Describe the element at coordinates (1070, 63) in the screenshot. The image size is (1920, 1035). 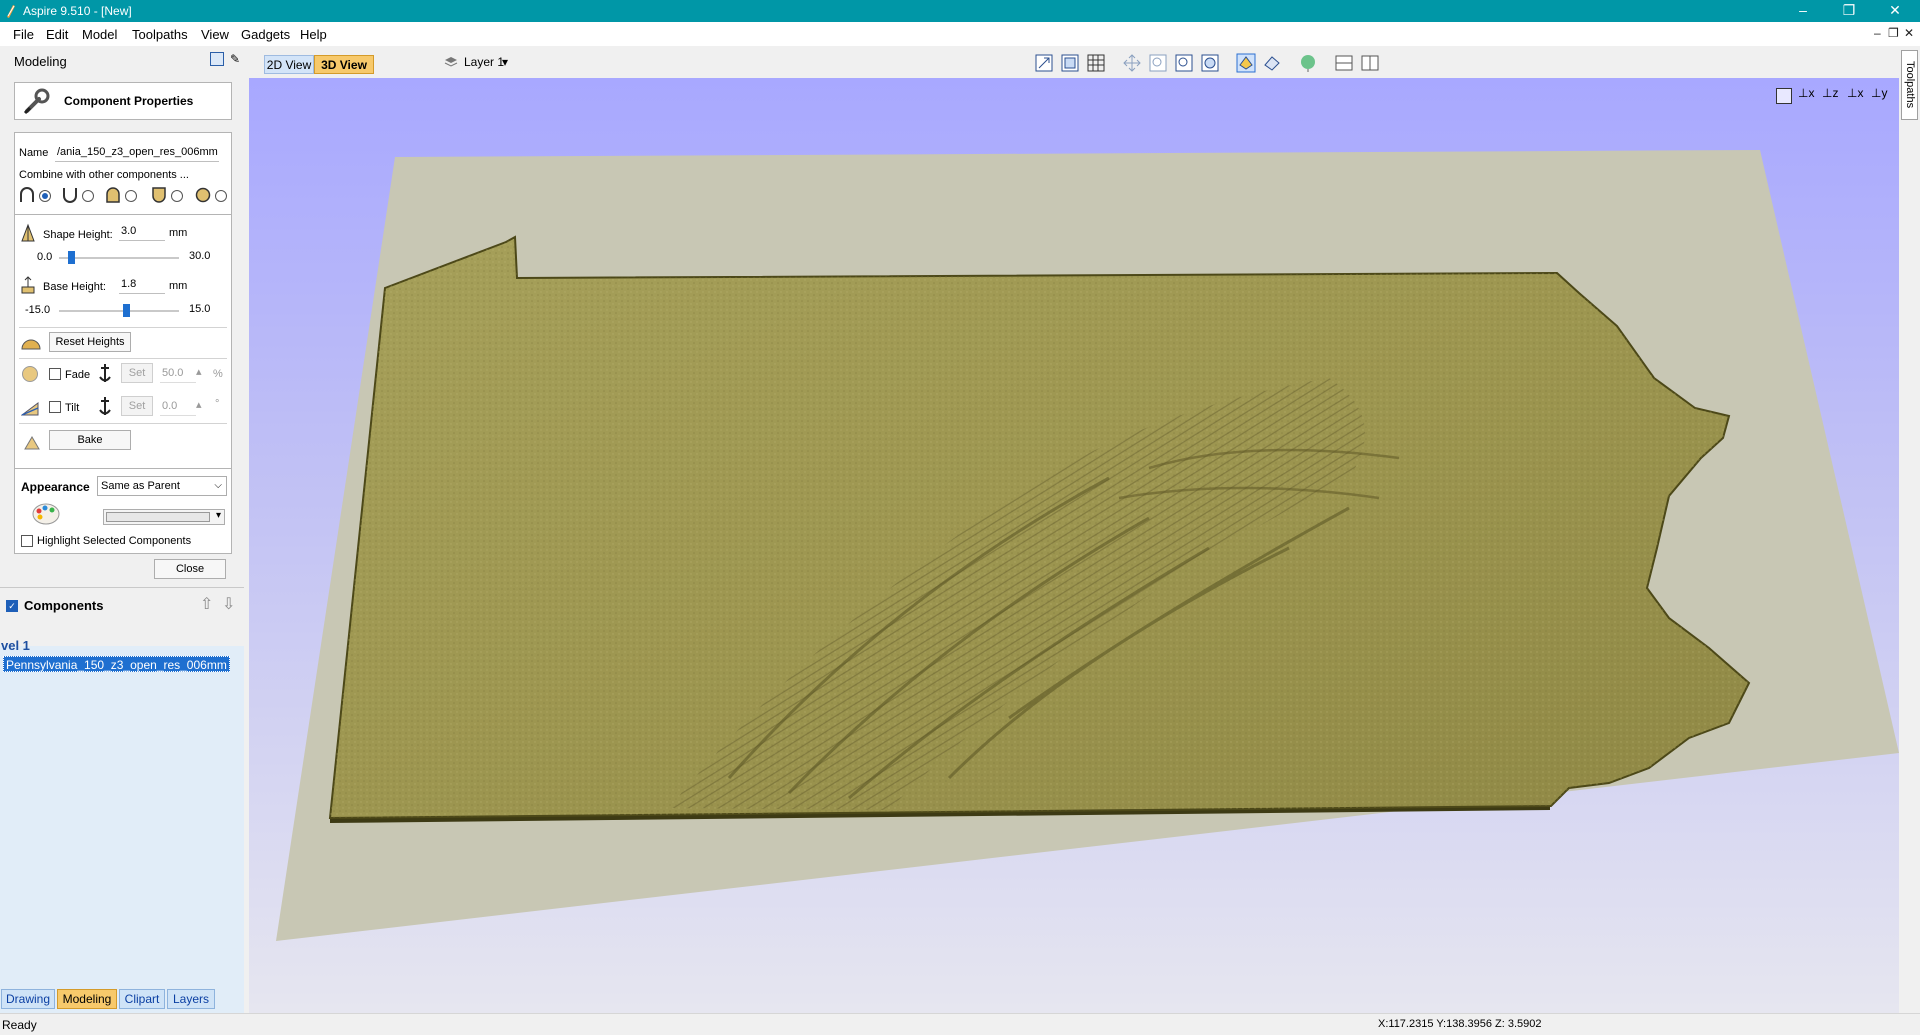
I see `zoom-box-icon` at that location.